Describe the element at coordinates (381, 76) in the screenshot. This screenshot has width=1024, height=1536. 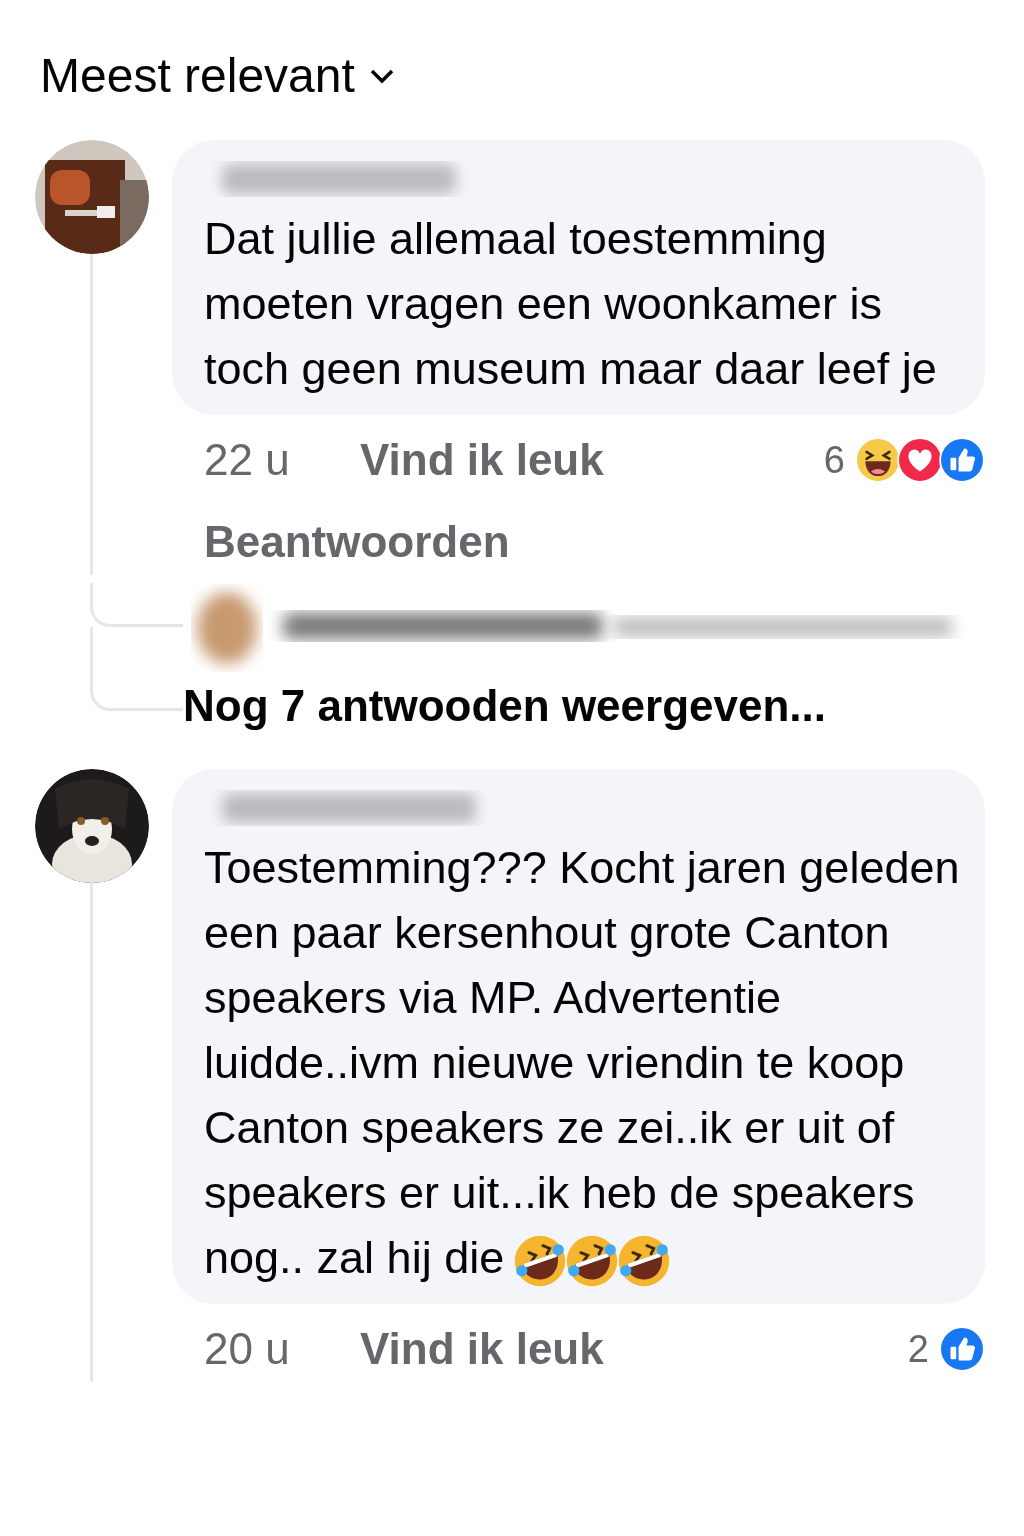
I see `chevron-down-icon` at that location.